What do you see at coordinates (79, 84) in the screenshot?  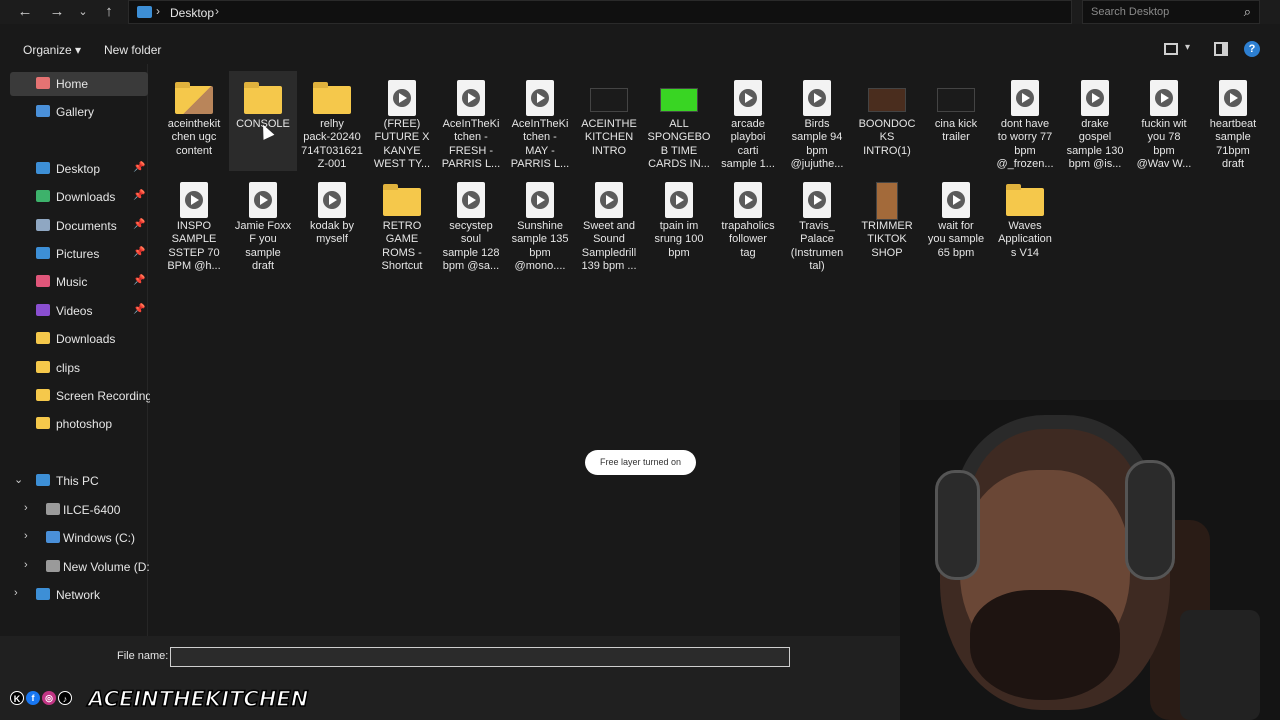 I see `sidebar-item-home: Home` at bounding box center [79, 84].